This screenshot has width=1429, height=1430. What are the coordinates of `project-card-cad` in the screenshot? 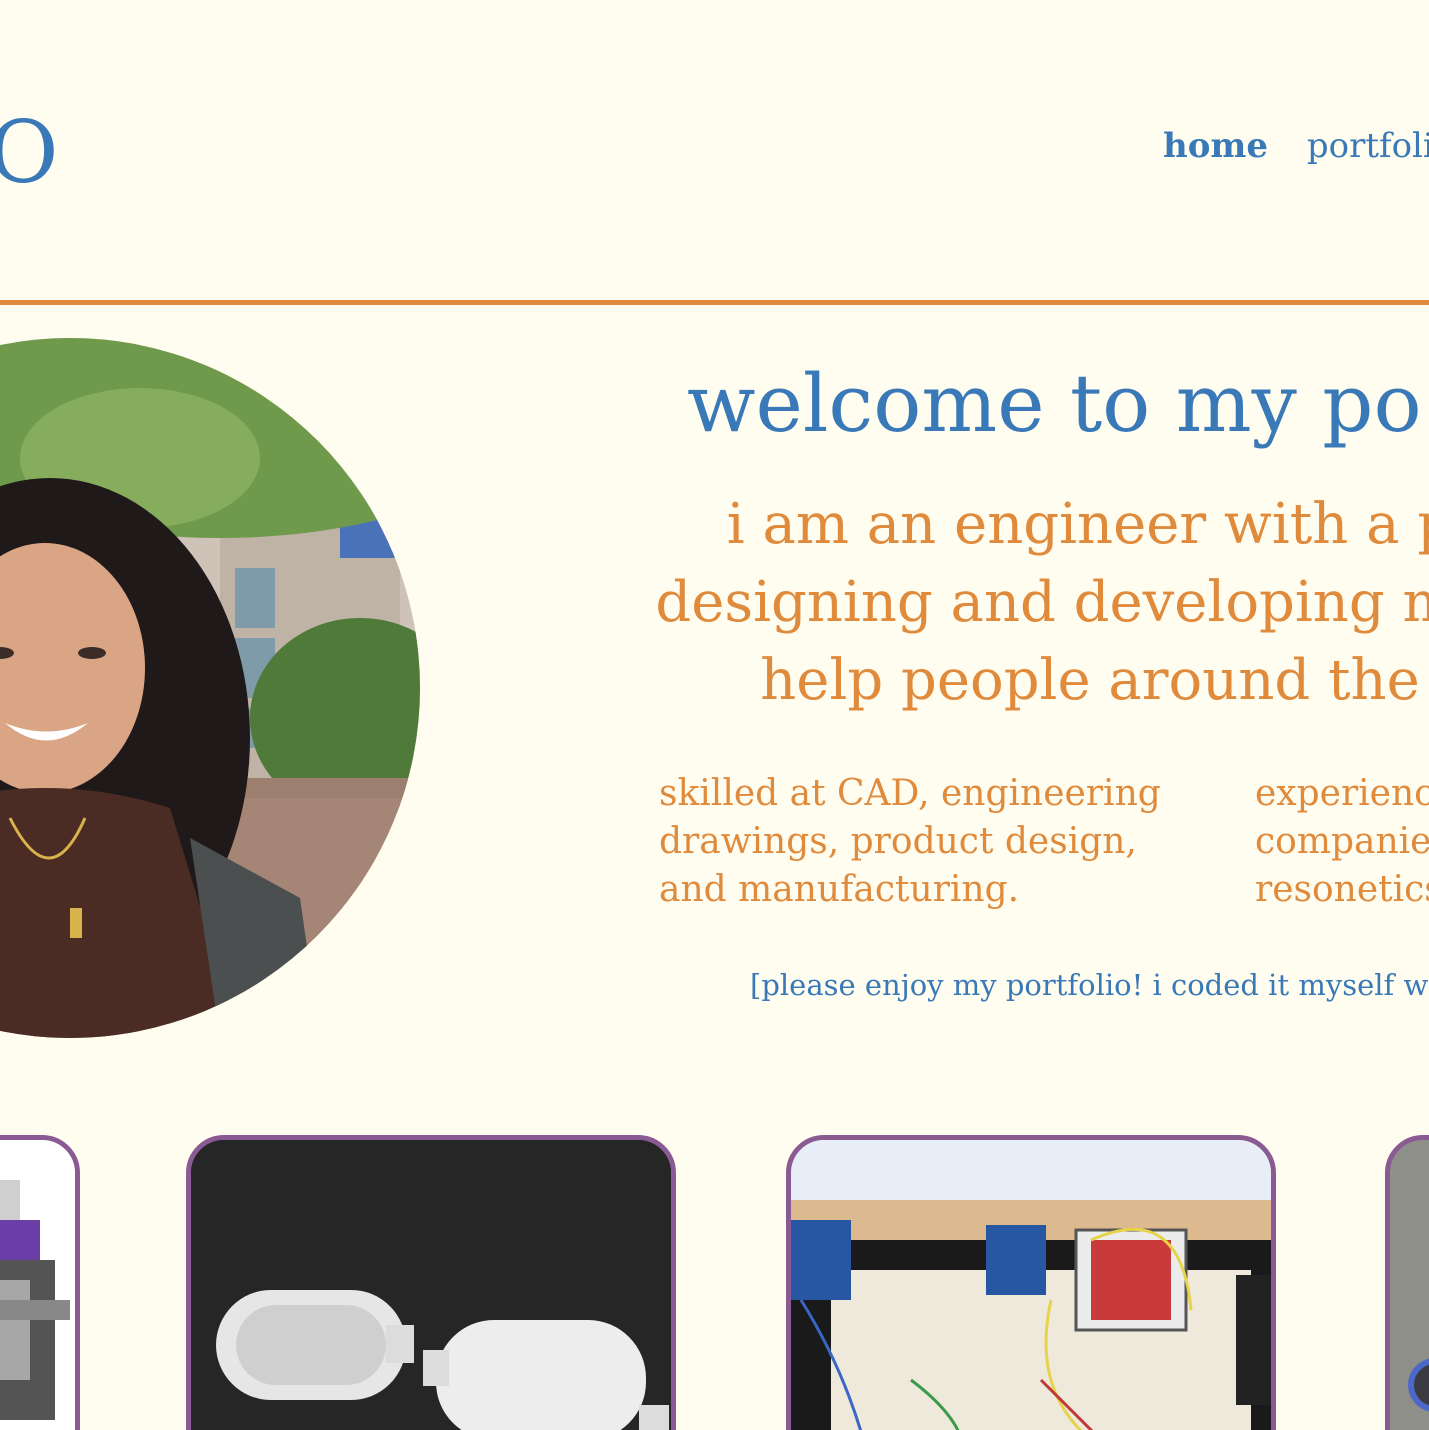 It's located at (40, 1282).